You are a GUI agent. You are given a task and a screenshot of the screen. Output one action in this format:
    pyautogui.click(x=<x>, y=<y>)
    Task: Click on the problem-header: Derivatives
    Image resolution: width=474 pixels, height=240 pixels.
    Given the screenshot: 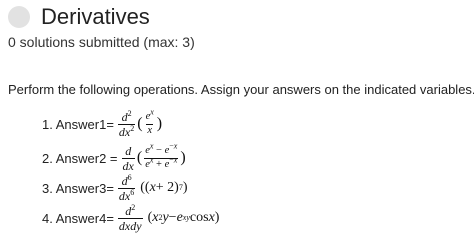 What is the action you would take?
    pyautogui.click(x=79, y=17)
    